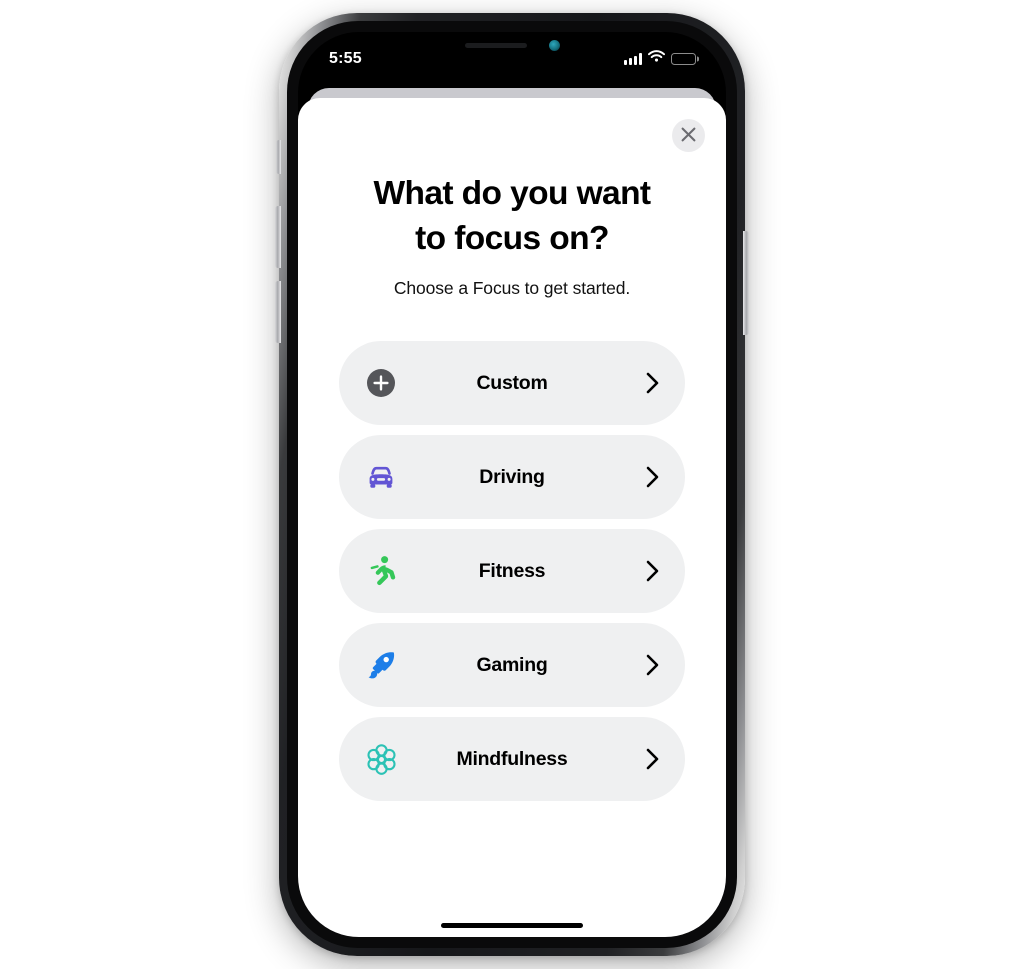 This screenshot has width=1024, height=969. Describe the element at coordinates (656, 59) in the screenshot. I see `wifi-icon` at that location.